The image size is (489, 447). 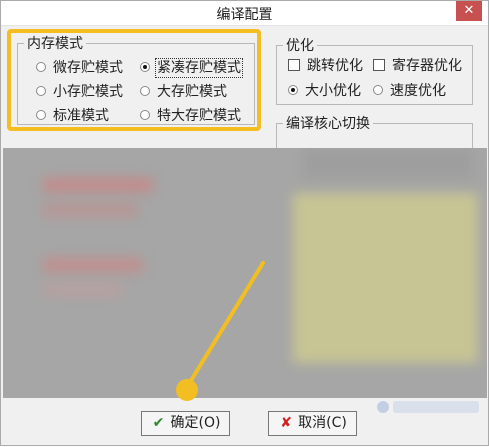 What do you see at coordinates (428, 407) in the screenshot?
I see `watermark-logo` at bounding box center [428, 407].